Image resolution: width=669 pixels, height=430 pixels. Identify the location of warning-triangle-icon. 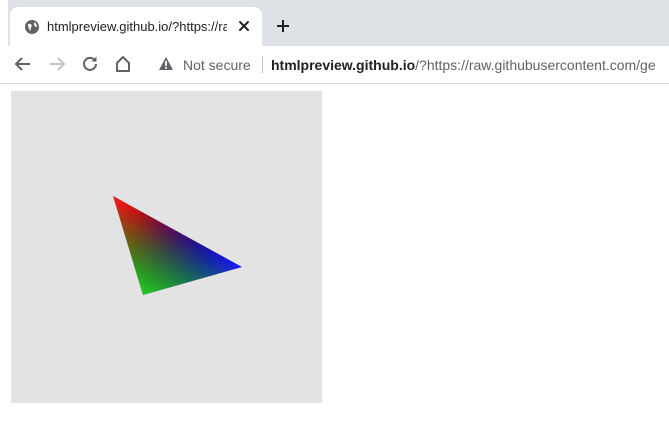
(166, 64).